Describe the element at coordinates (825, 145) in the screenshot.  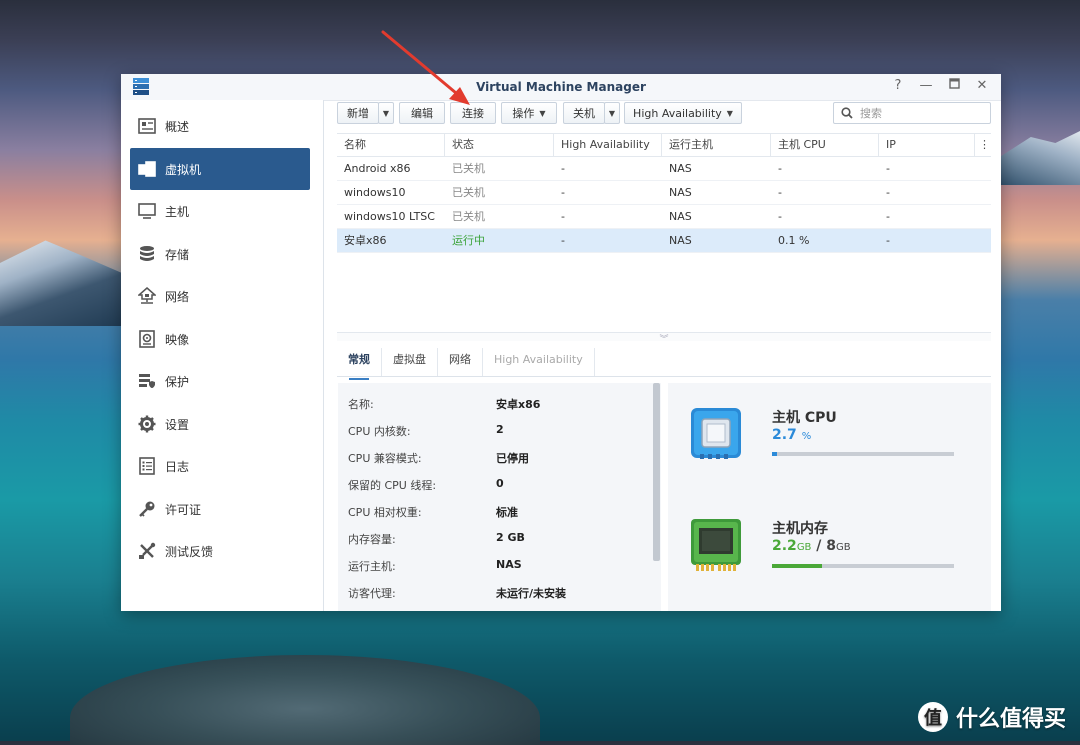
I see `column-header-cpu: 主机 CPU` at that location.